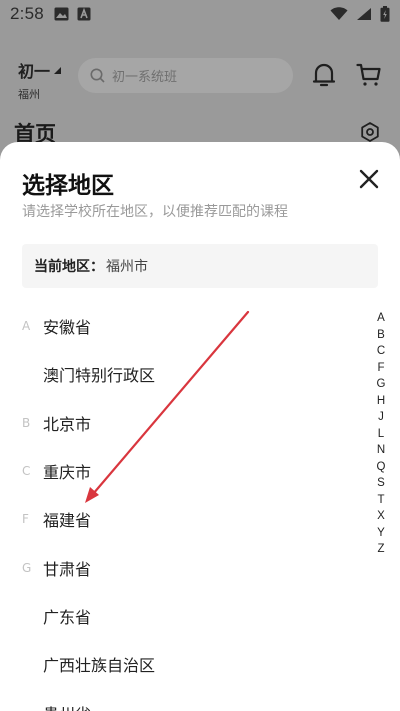 The image size is (400, 711). What do you see at coordinates (324, 75) in the screenshot?
I see `bell-icon` at bounding box center [324, 75].